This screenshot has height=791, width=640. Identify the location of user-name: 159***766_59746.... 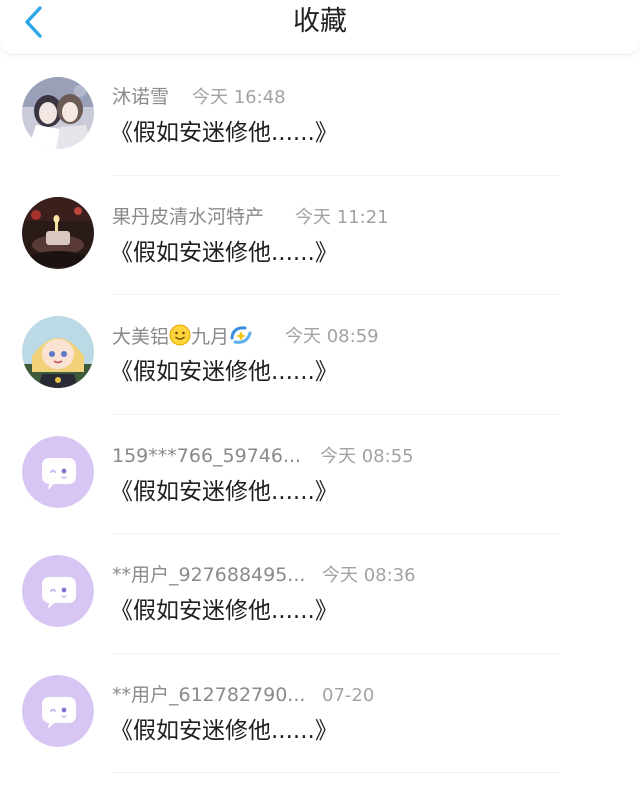
(207, 455).